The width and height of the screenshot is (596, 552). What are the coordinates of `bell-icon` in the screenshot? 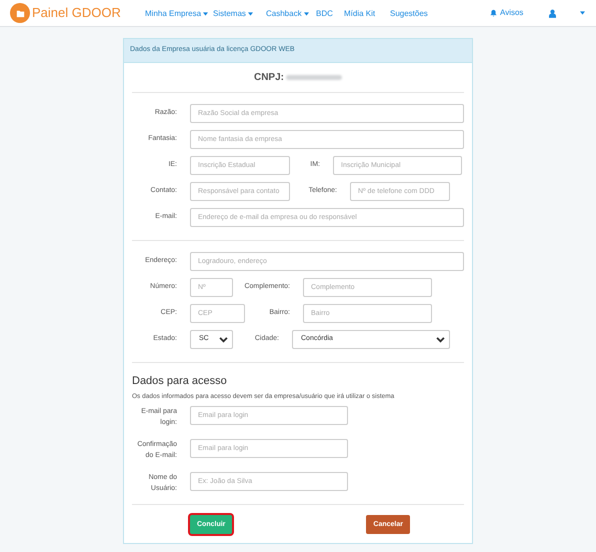 It's located at (493, 13).